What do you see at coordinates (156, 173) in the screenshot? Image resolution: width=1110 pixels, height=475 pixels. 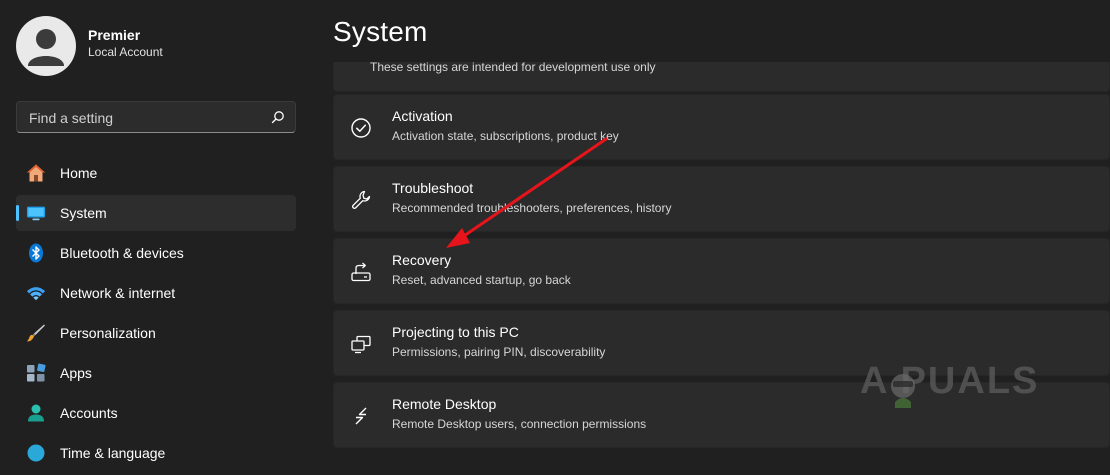 I see `sidebar-item-home: Home` at bounding box center [156, 173].